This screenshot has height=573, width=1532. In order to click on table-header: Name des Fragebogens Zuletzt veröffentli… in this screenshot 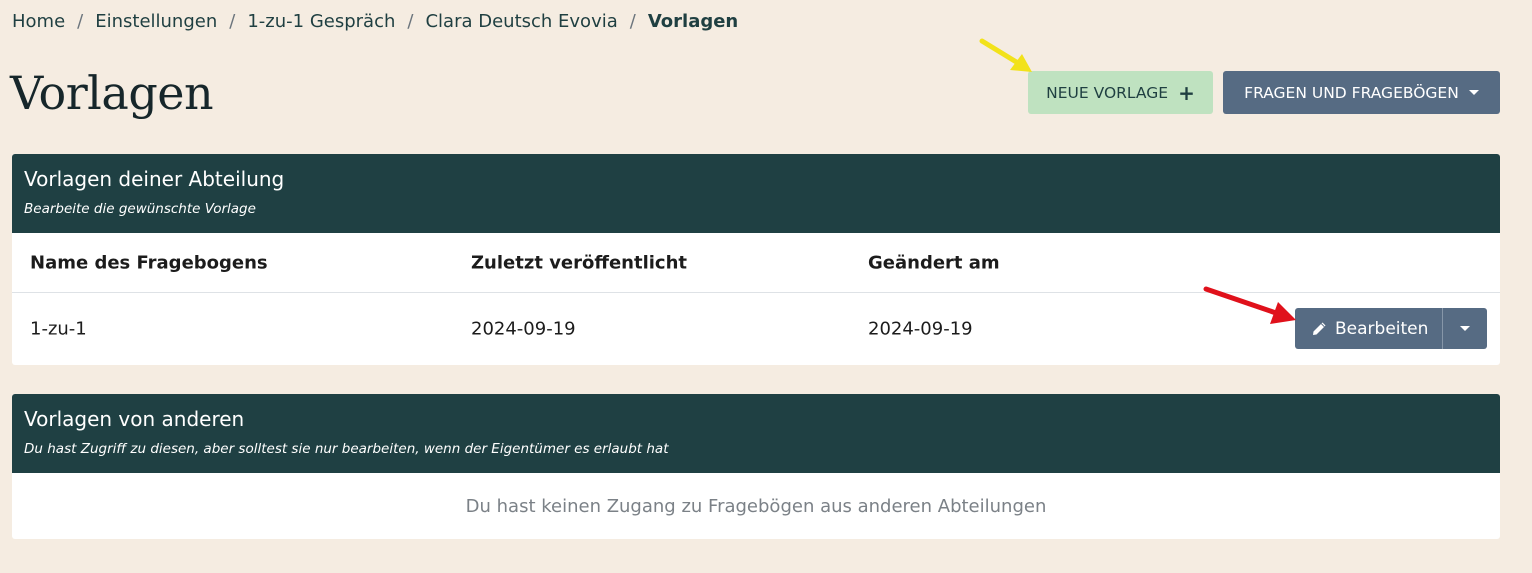, I will do `click(756, 263)`.